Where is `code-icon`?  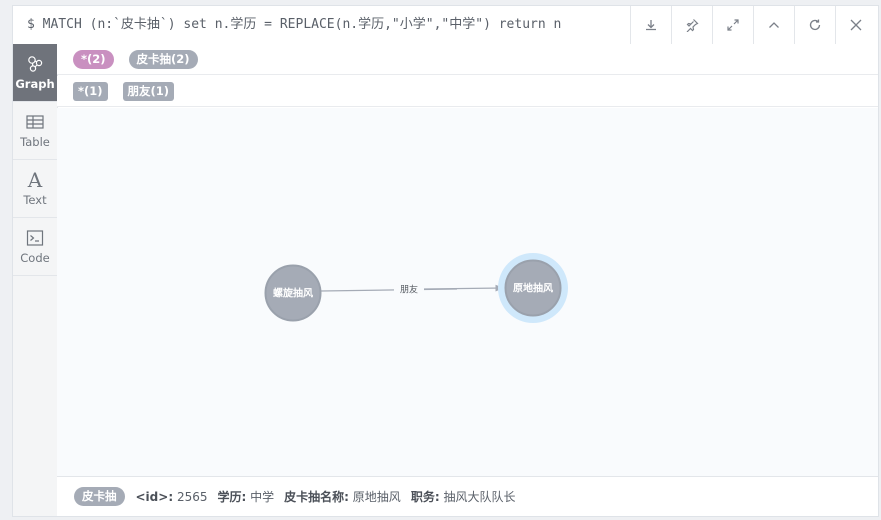 code-icon is located at coordinates (35, 238).